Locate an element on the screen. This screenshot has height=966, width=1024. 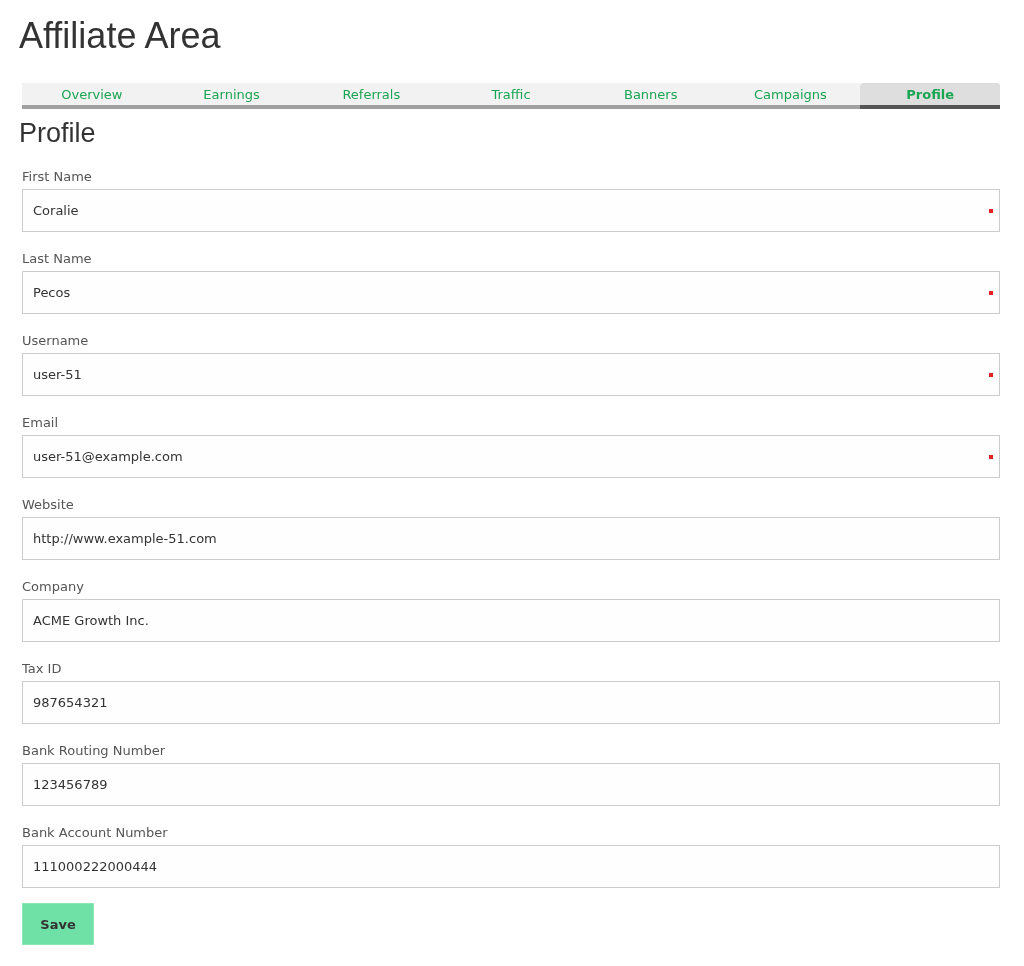
field-label: First Name is located at coordinates (57, 177).